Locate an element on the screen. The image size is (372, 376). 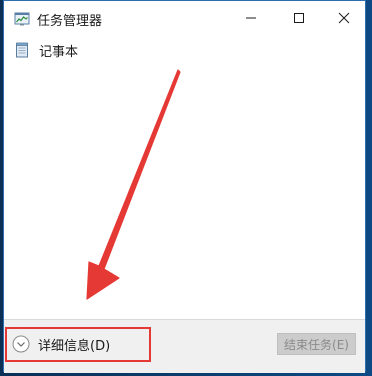
window-title: 任务管理器 is located at coordinates (70, 21).